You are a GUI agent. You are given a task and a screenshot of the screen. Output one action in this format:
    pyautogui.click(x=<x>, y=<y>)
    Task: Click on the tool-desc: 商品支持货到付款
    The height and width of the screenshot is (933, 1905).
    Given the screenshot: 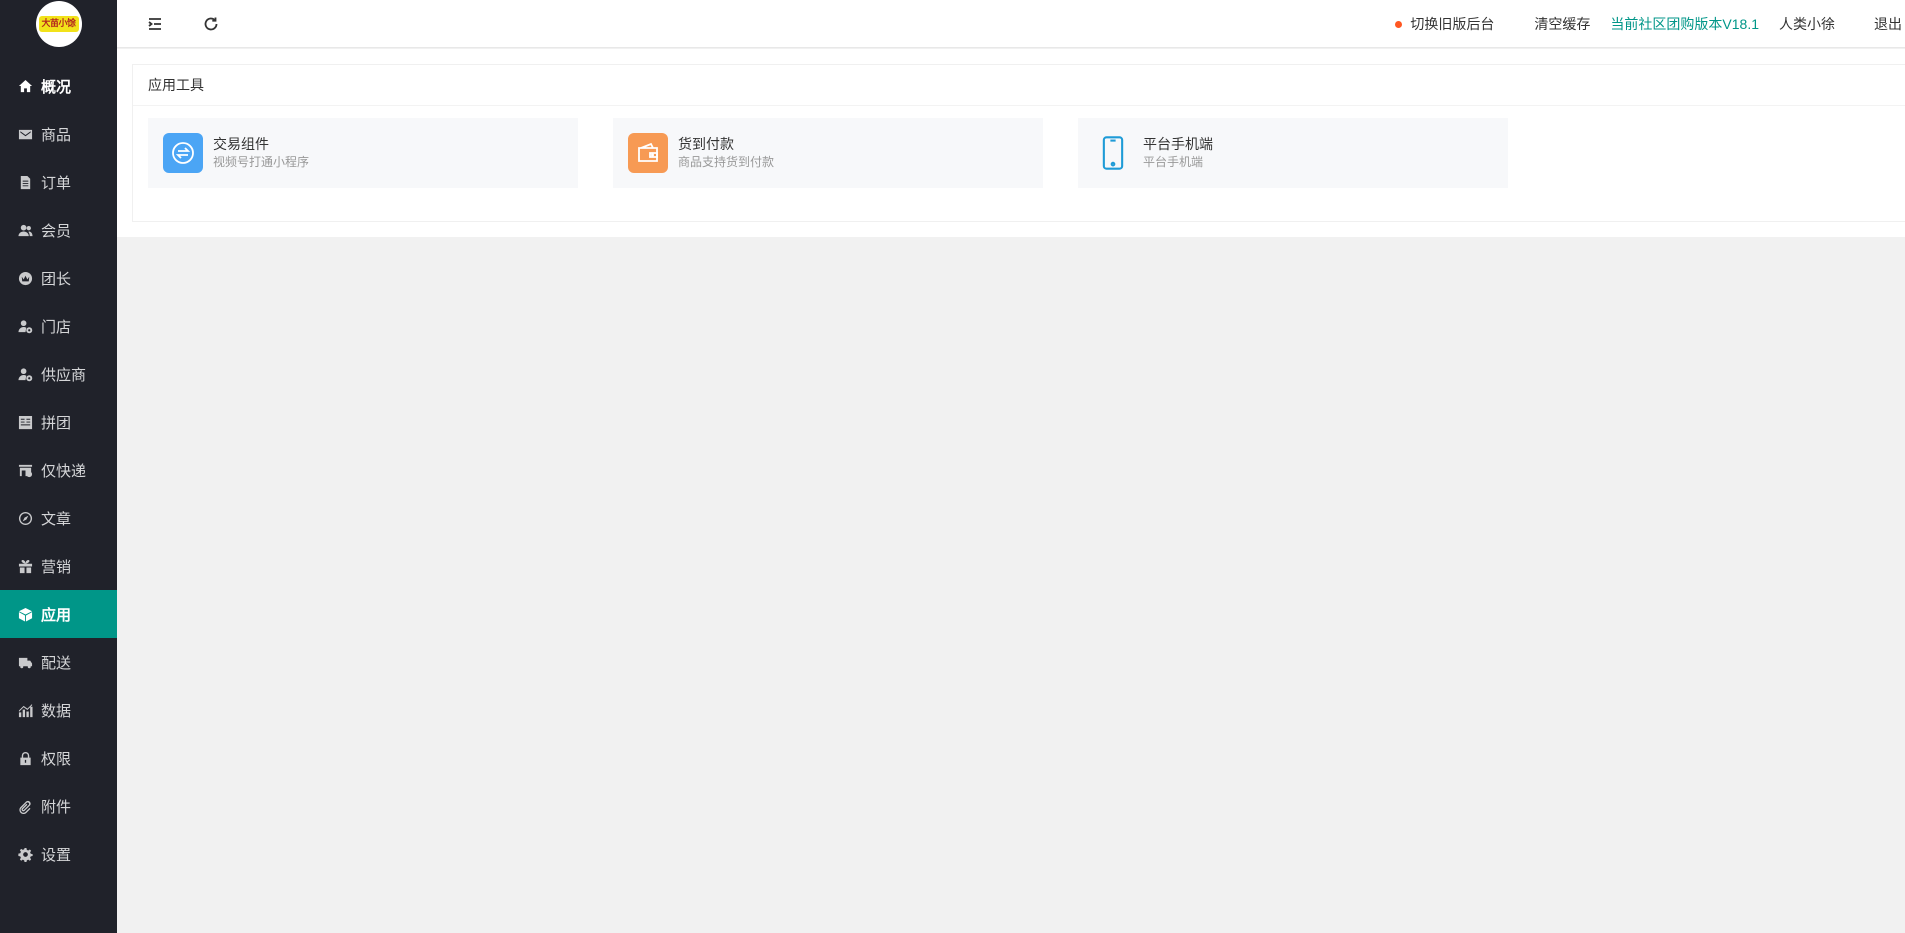 What is the action you would take?
    pyautogui.click(x=726, y=162)
    